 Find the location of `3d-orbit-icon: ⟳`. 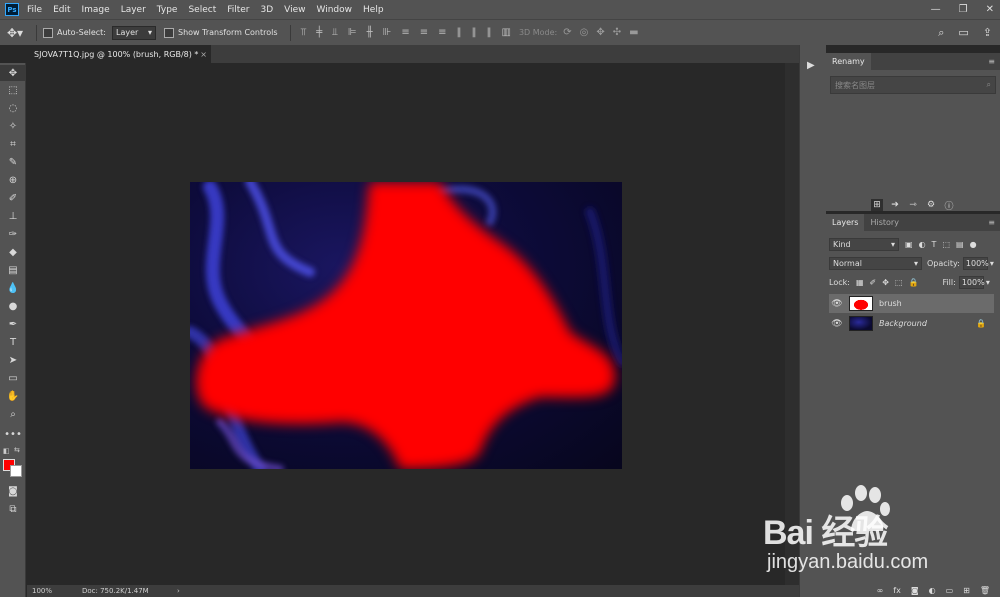

3d-orbit-icon: ⟳ is located at coordinates (567, 32).